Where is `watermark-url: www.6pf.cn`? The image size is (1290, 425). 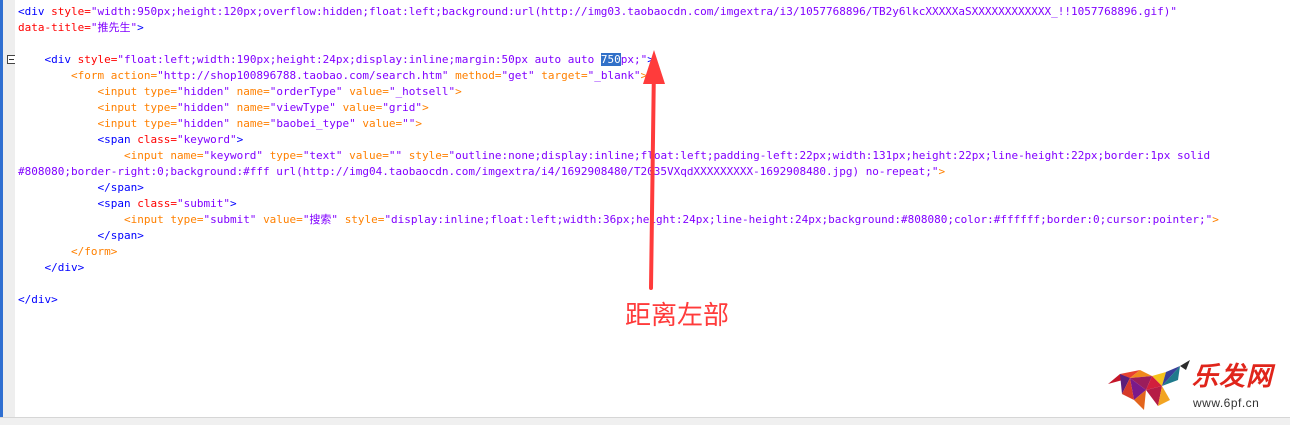 watermark-url: www.6pf.cn is located at coordinates (1226, 403).